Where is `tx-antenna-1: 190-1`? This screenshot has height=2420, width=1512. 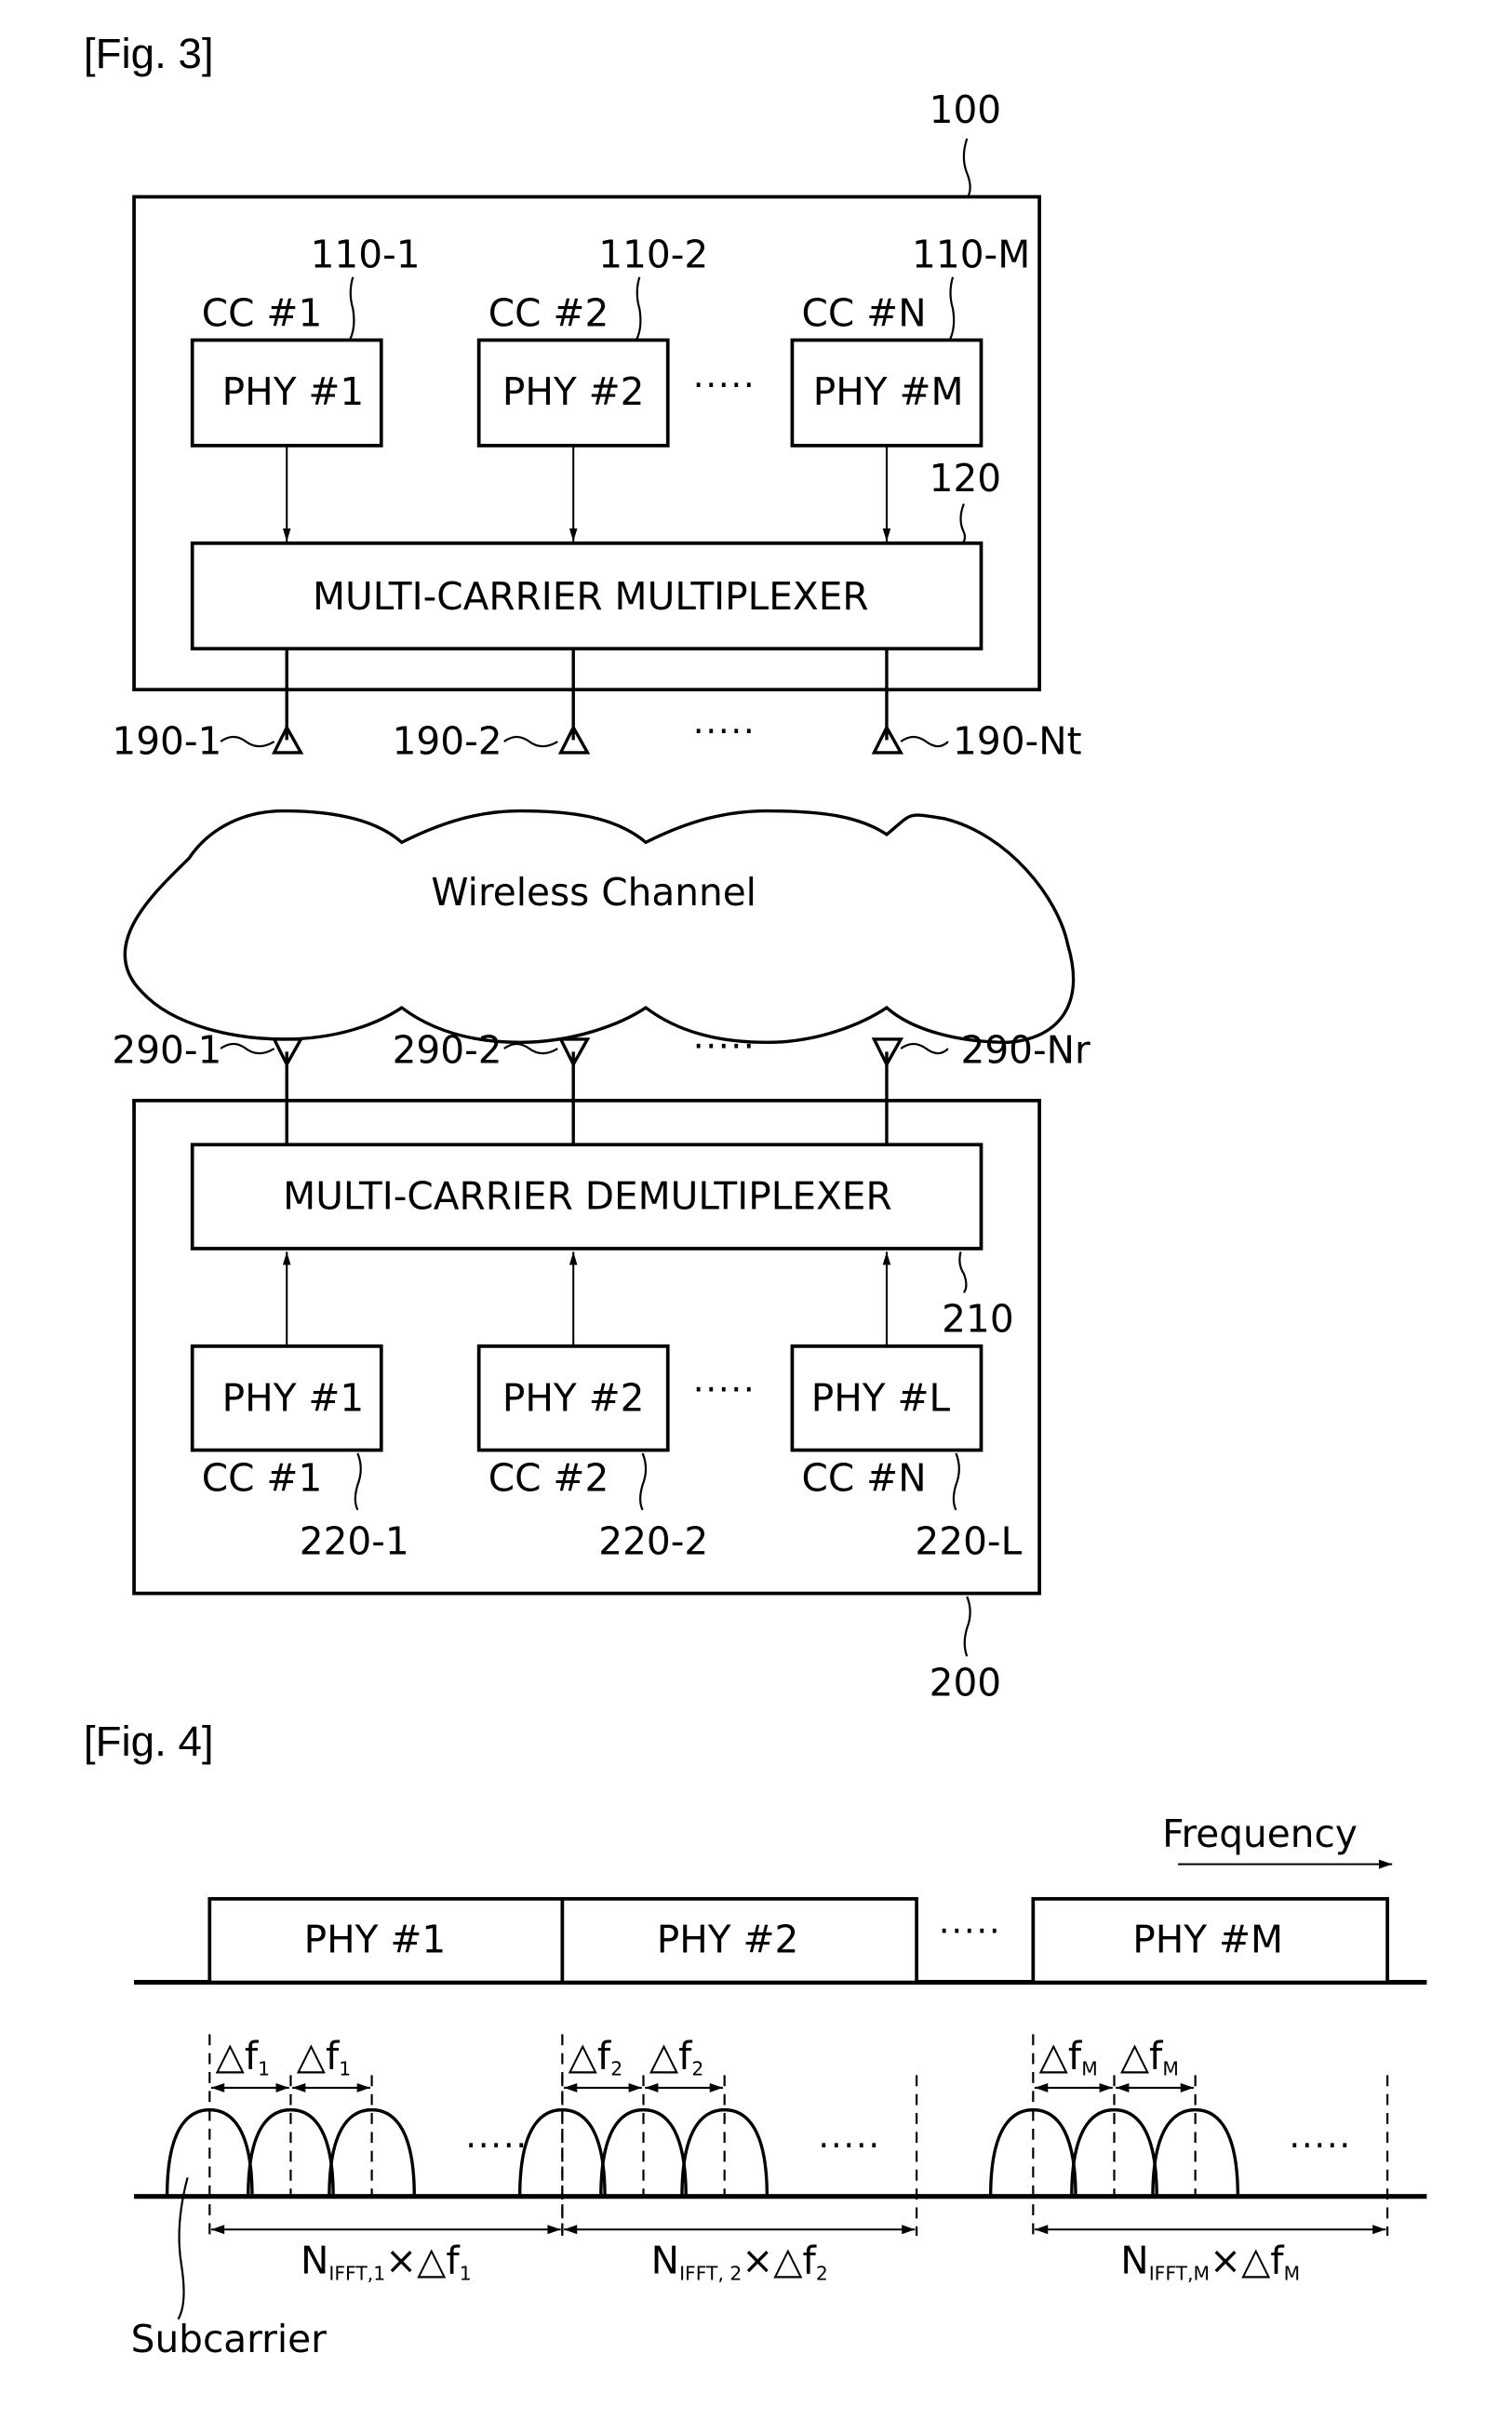
tx-antenna-1: 190-1 is located at coordinates (208, 741).